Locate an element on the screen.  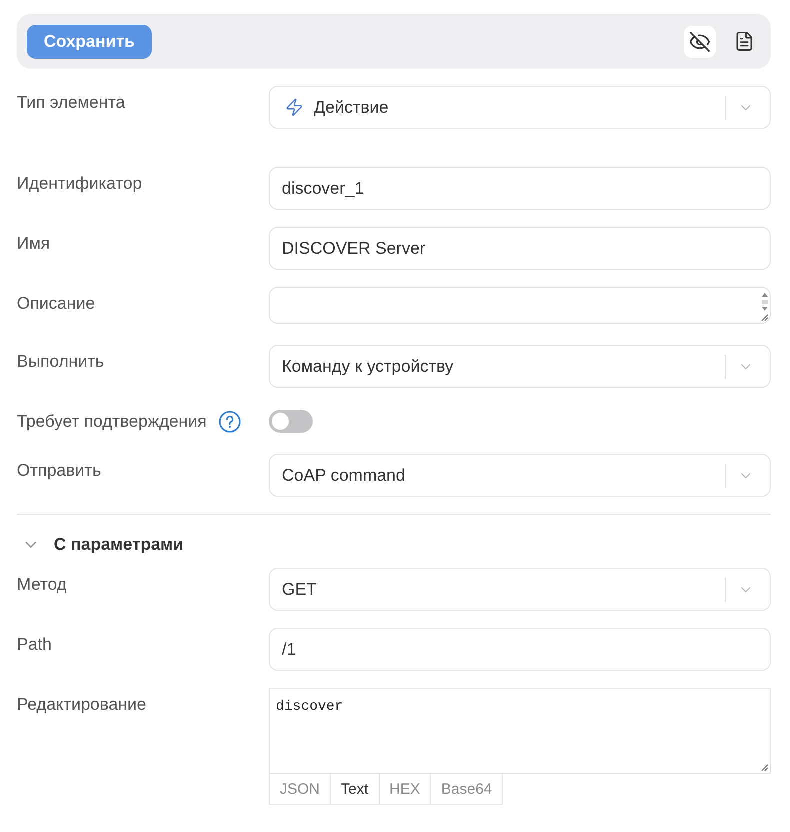
eye-off-icon is located at coordinates (700, 41).